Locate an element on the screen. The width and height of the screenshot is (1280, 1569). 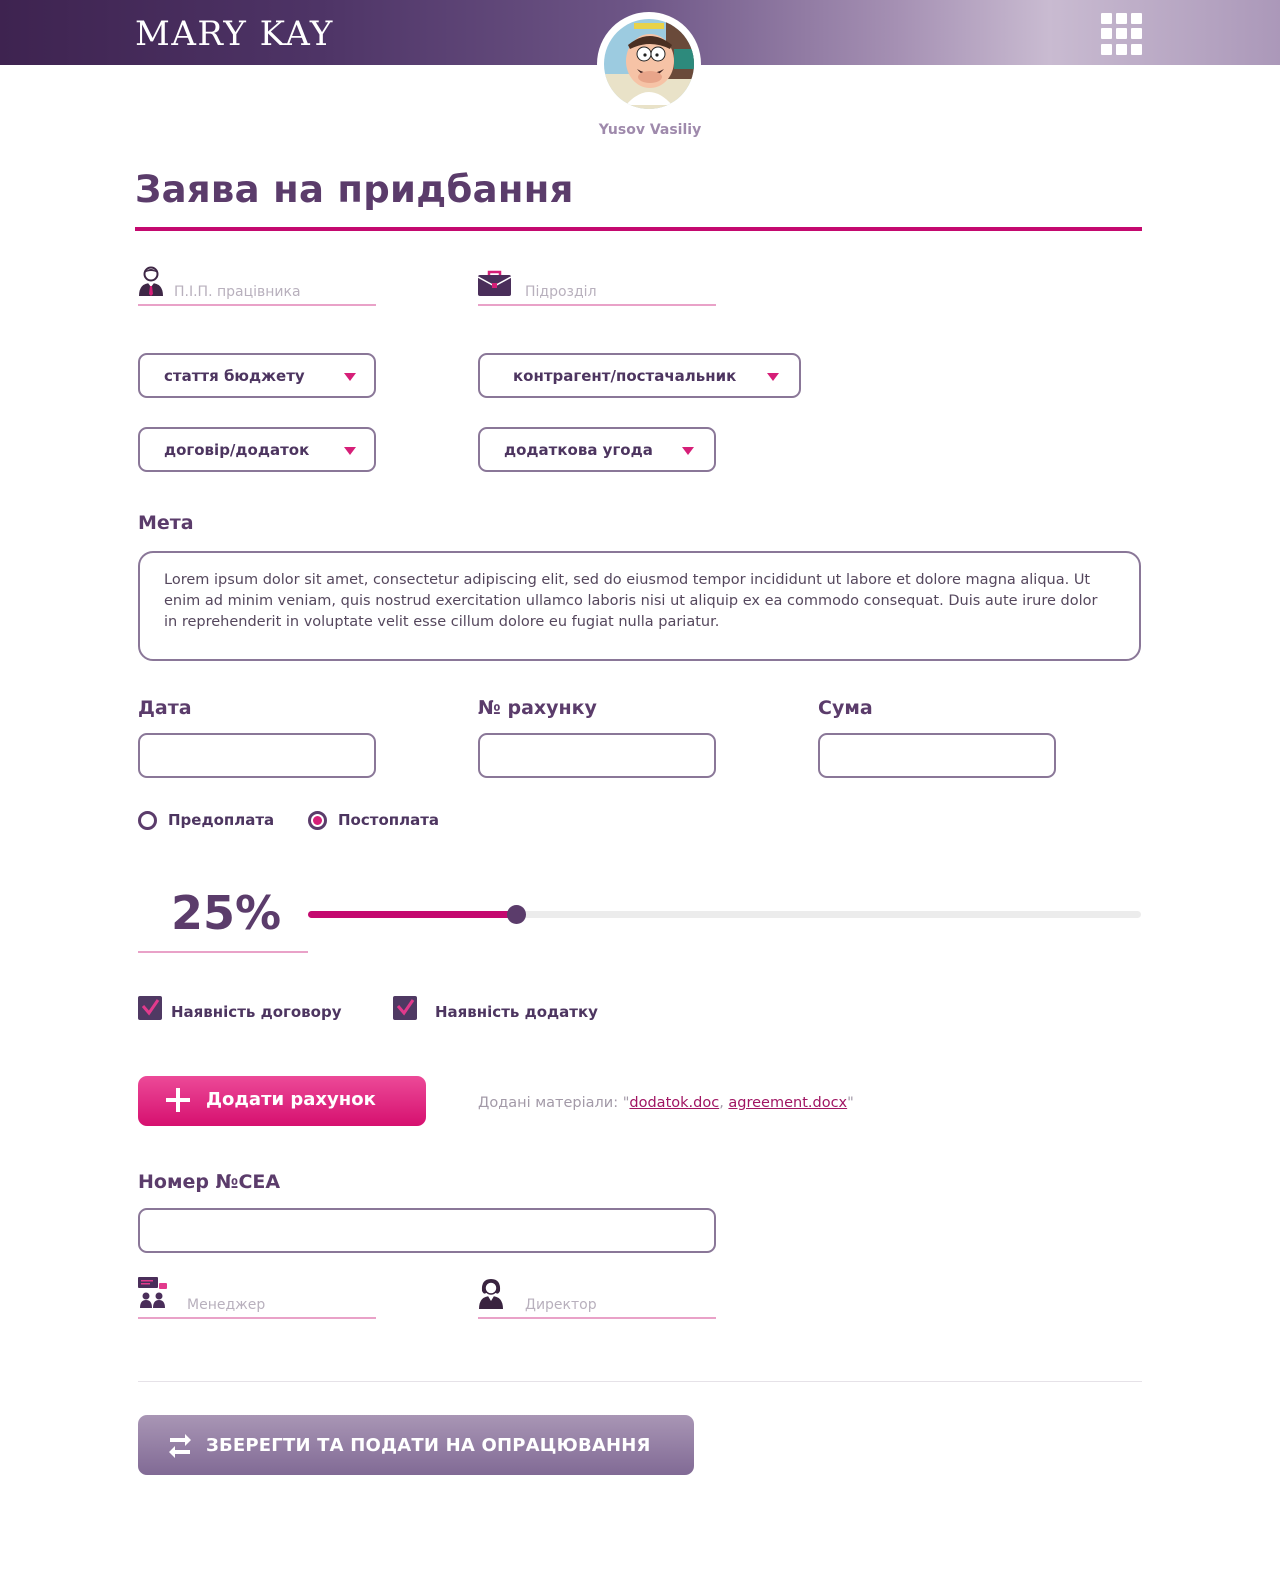
user-avatar is located at coordinates (649, 64).